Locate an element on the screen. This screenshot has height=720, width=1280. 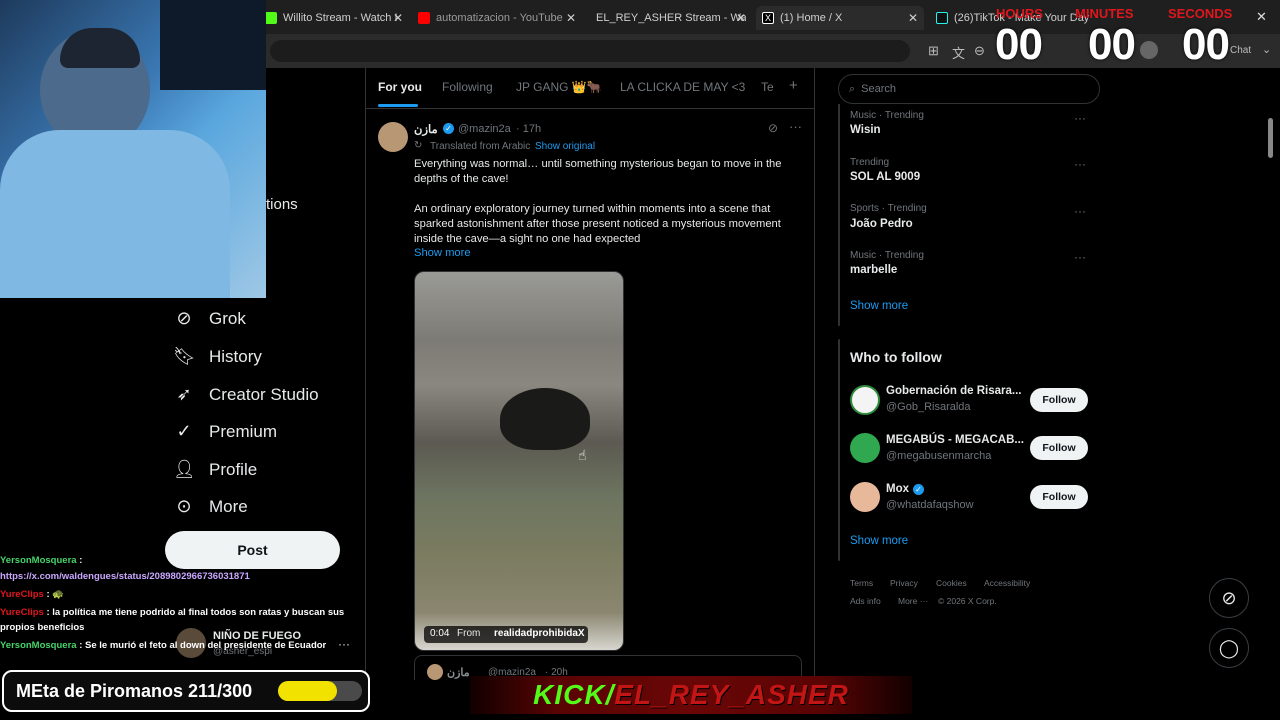
account-more-icon: ··· is located at coordinates (344, 644).